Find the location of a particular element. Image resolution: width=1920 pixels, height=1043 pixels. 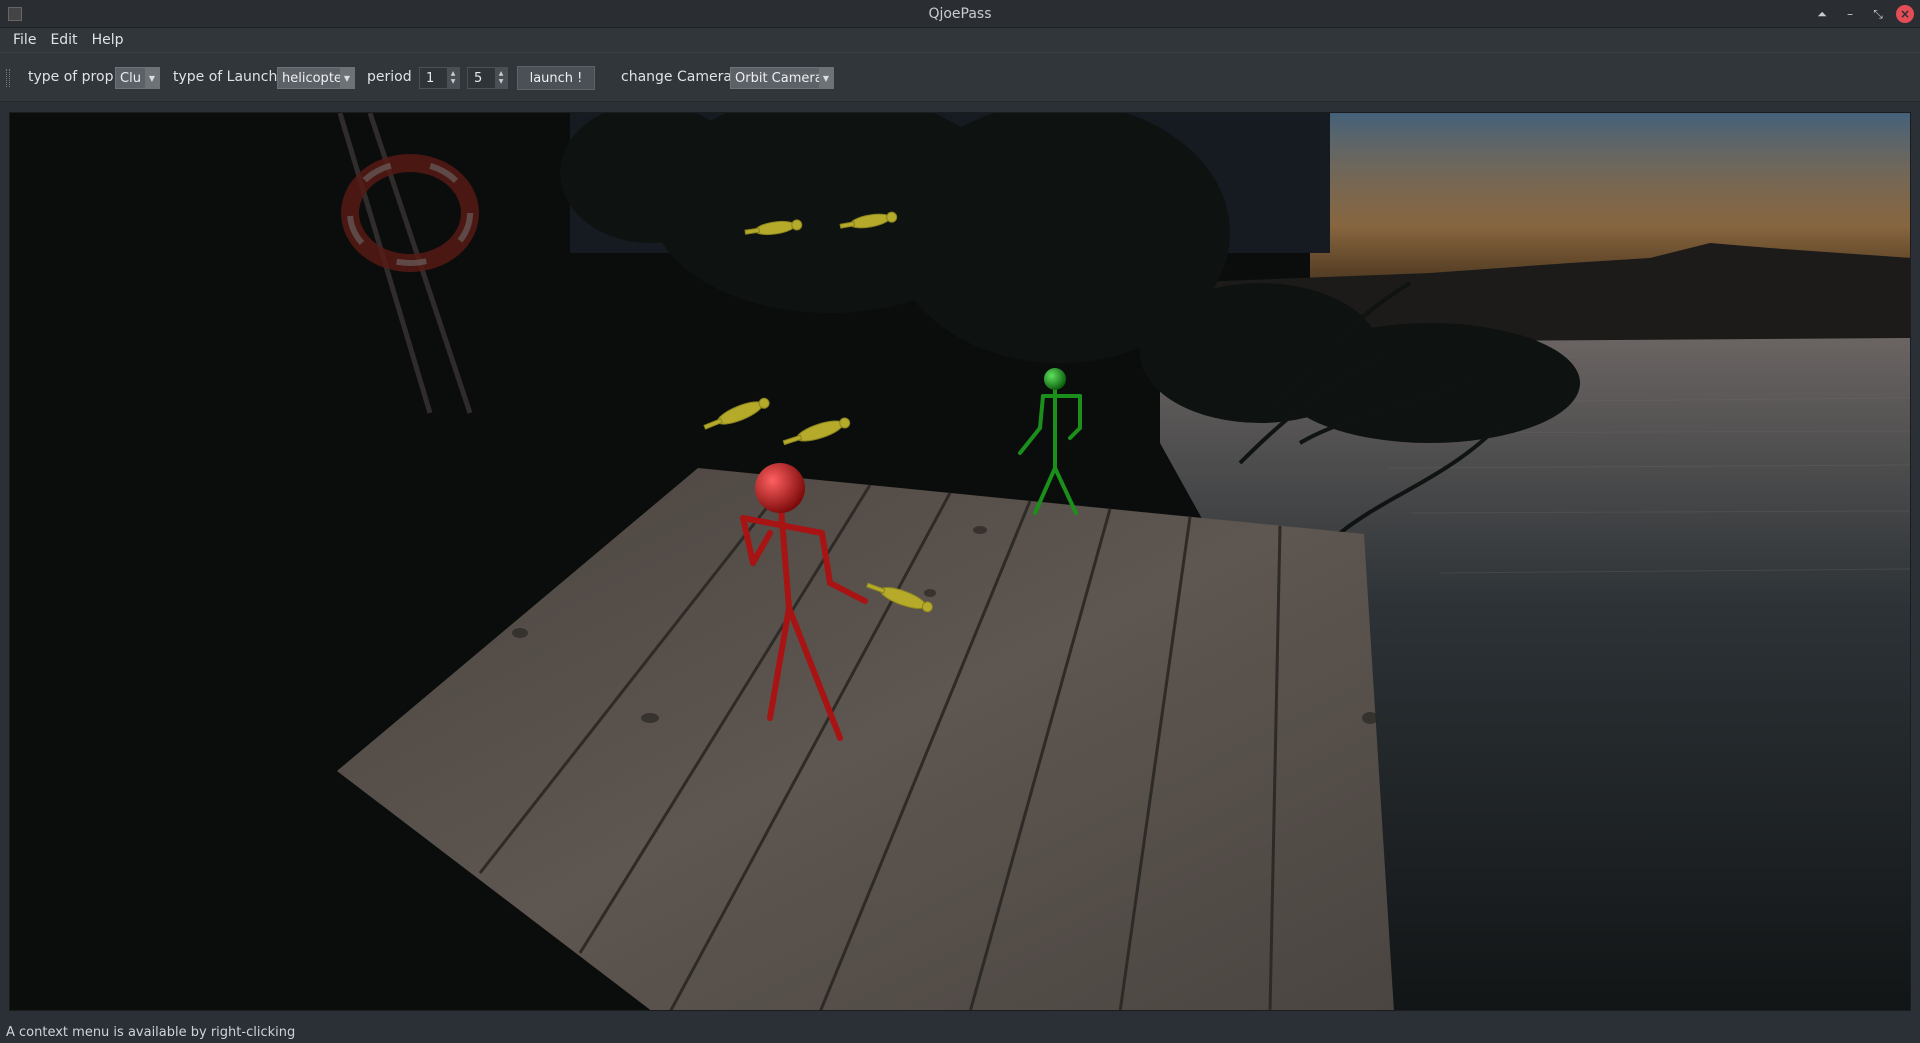

prop-type-label: type of prop is located at coordinates (71, 77).